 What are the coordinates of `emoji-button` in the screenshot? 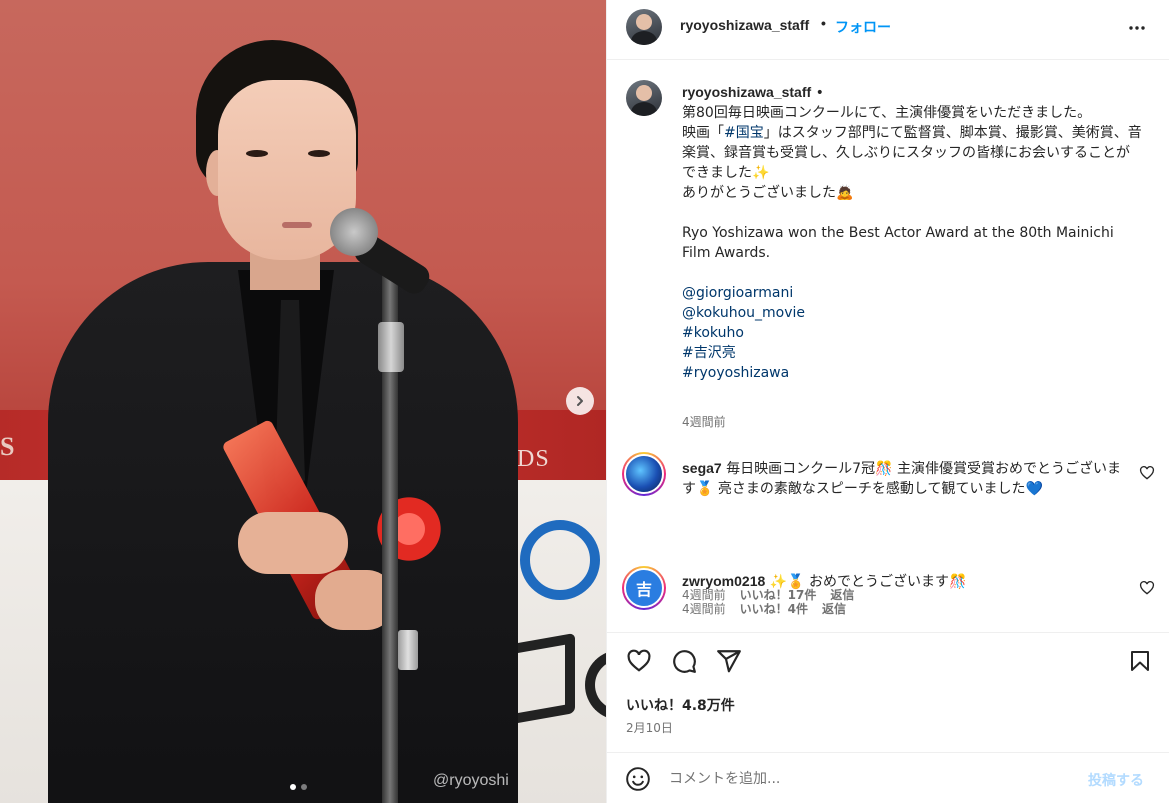 It's located at (638, 779).